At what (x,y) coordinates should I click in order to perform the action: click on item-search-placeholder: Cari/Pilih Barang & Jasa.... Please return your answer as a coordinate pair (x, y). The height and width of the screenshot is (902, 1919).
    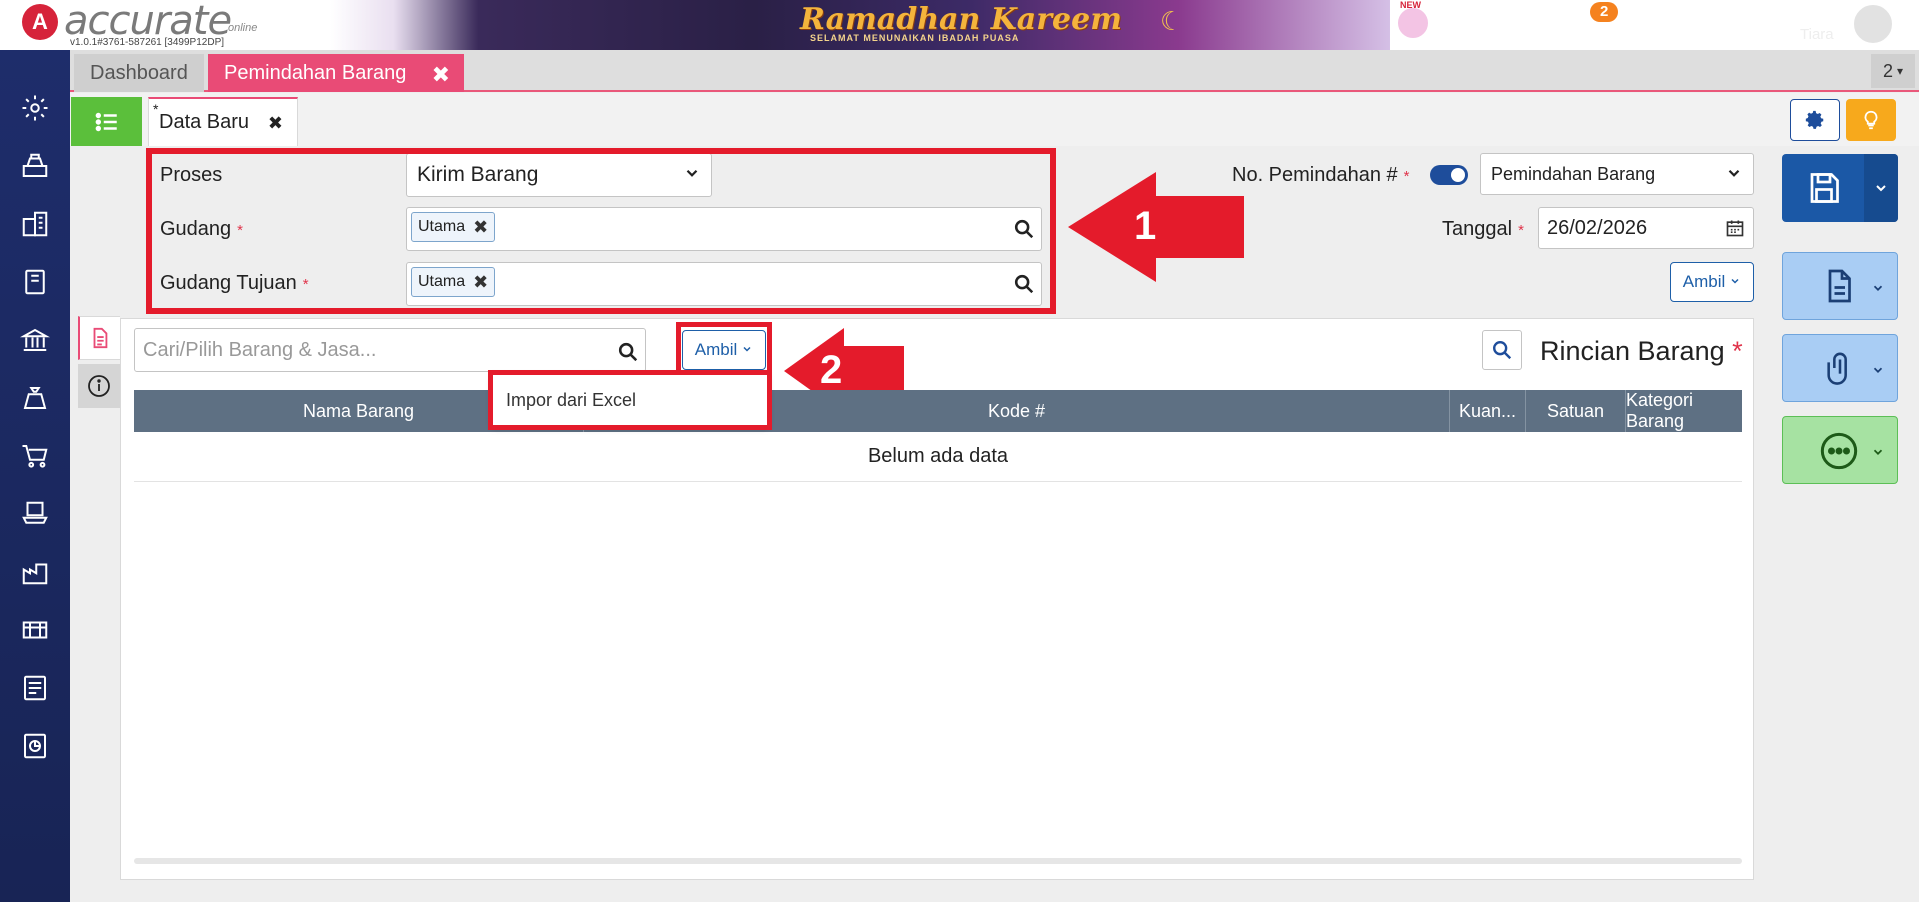
    Looking at the image, I should click on (260, 349).